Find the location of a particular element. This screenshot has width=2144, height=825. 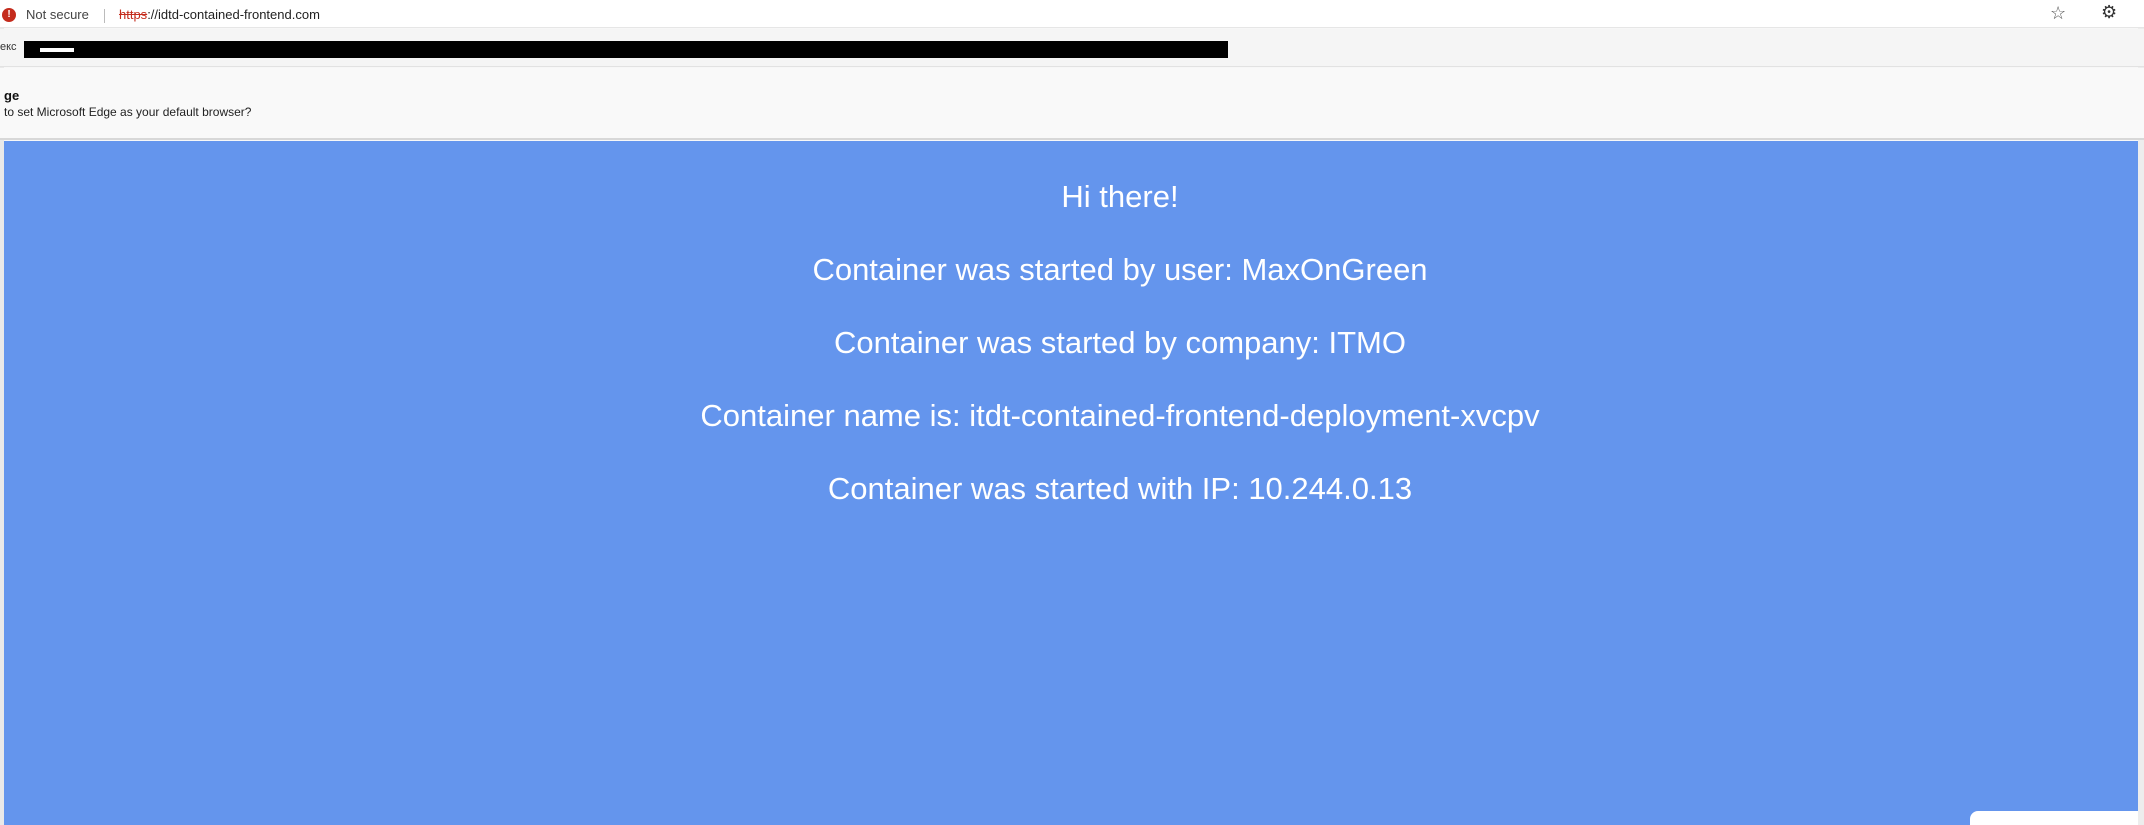

address-separator is located at coordinates (104, 16).